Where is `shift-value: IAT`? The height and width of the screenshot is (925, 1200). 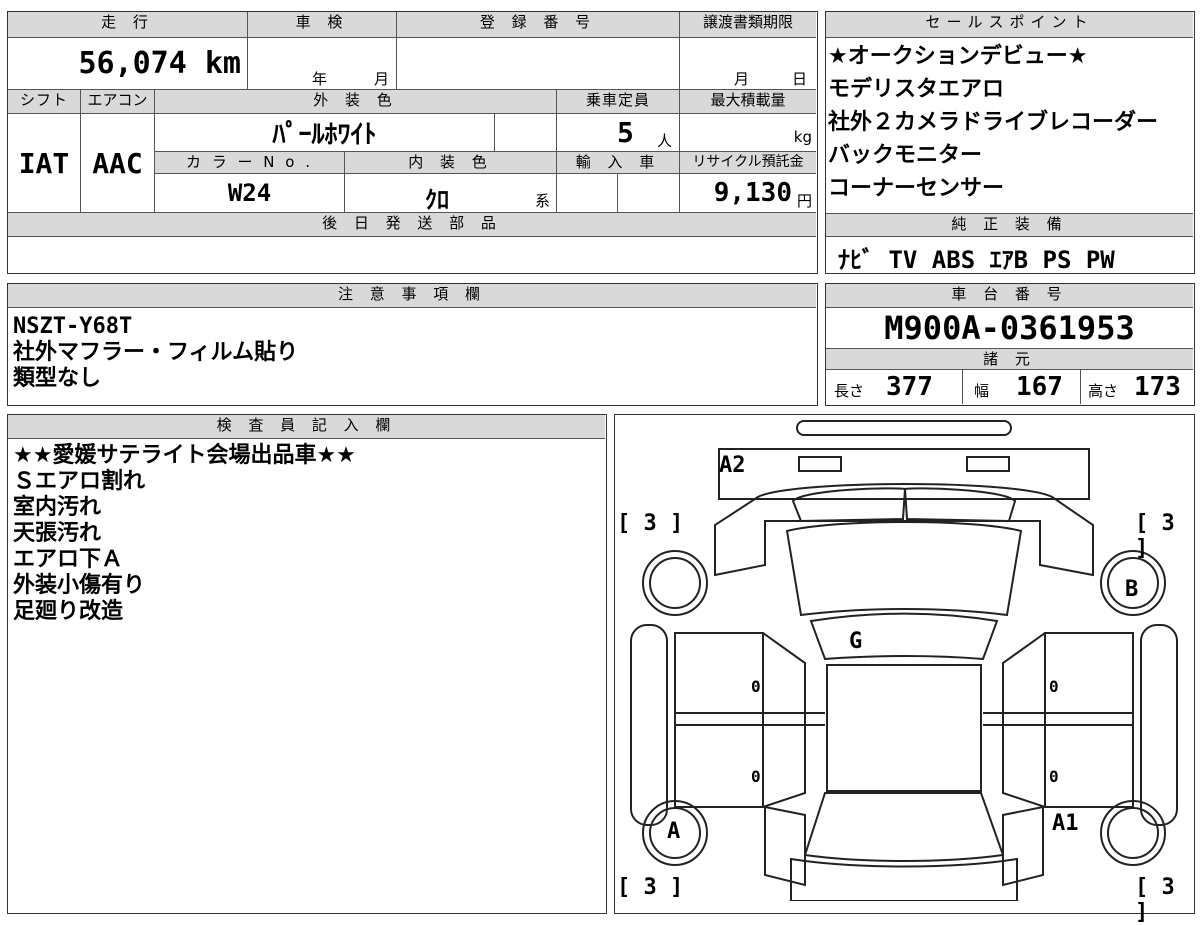
shift-value: IAT is located at coordinates (44, 163).